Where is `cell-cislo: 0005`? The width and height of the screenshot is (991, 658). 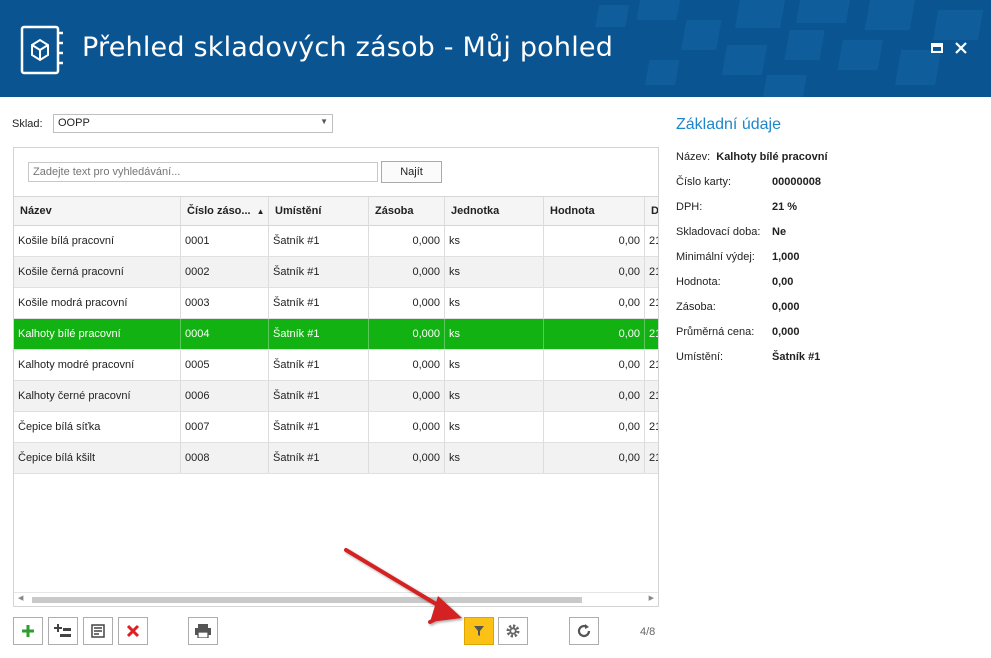
cell-cislo: 0005 is located at coordinates (225, 365).